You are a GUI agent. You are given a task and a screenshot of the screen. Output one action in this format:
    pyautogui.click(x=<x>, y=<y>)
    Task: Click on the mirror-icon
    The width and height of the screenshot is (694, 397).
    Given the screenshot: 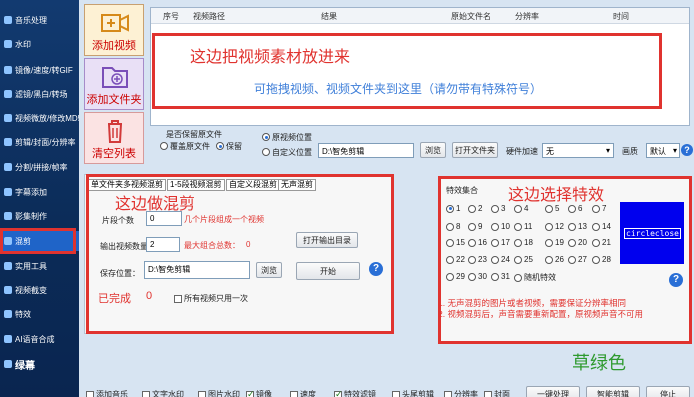 What is the action you would take?
    pyautogui.click(x=8, y=70)
    